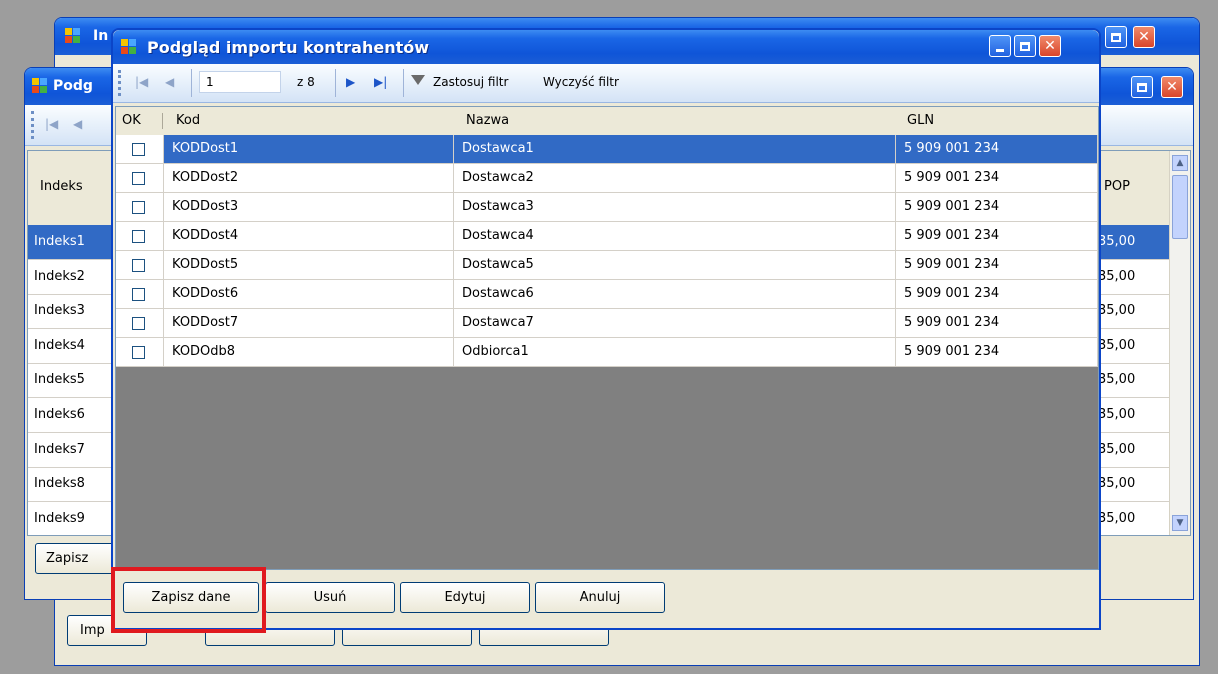 The image size is (1218, 674). I want to click on dialog-titlebar: Podgląd importu kontrahentów ✕, so click(606, 47).